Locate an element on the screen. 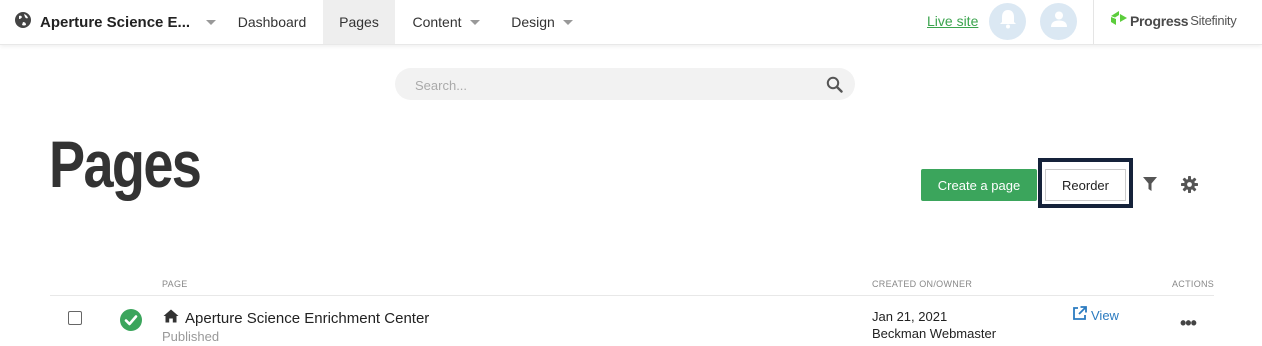 This screenshot has height=346, width=1262. nav-design: Design is located at coordinates (542, 22).